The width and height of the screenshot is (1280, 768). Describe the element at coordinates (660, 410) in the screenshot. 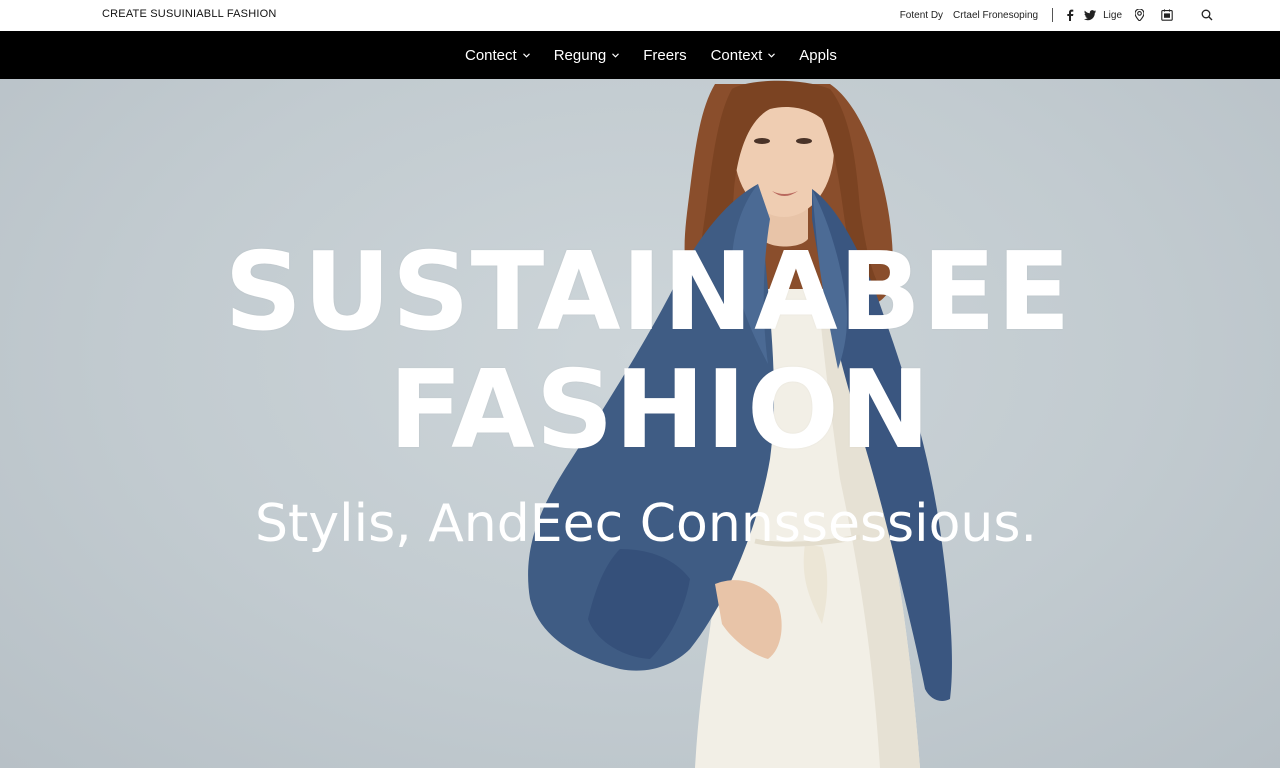

I see `headline-line-2: FASHION` at that location.